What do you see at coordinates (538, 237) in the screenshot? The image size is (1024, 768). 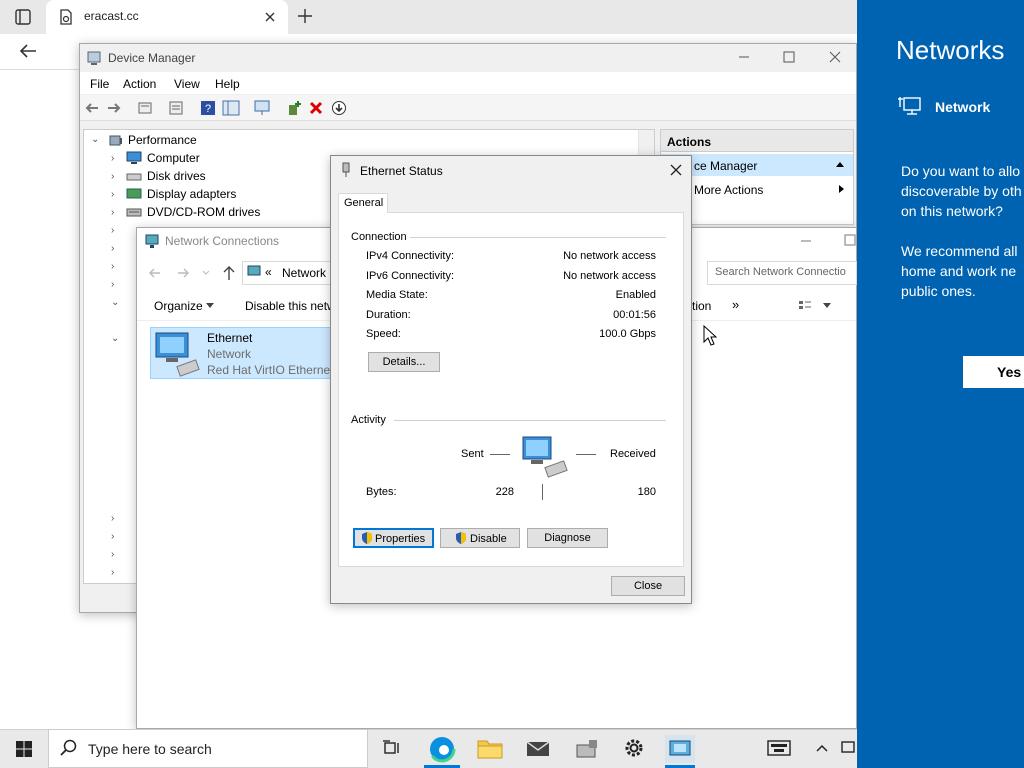 I see `connection-divider` at bounding box center [538, 237].